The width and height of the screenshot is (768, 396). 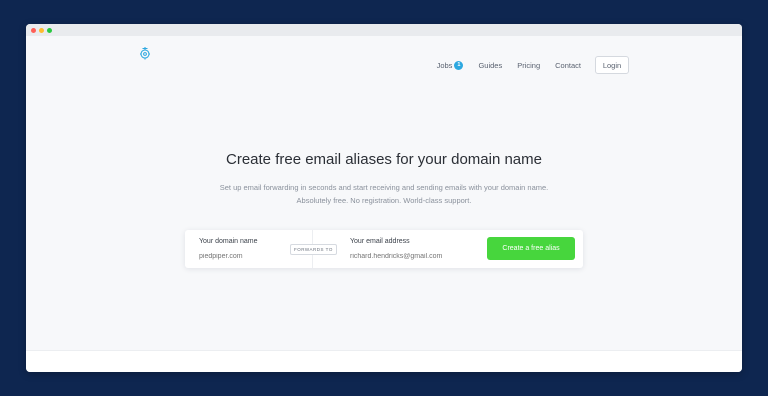 What do you see at coordinates (612, 65) in the screenshot?
I see `login-button: Login` at bounding box center [612, 65].